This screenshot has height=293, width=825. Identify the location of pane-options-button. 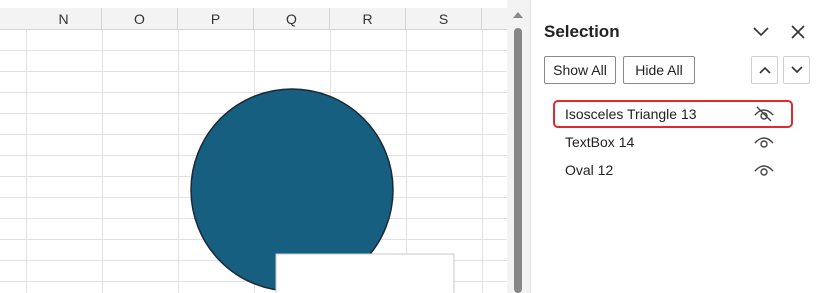
(761, 32).